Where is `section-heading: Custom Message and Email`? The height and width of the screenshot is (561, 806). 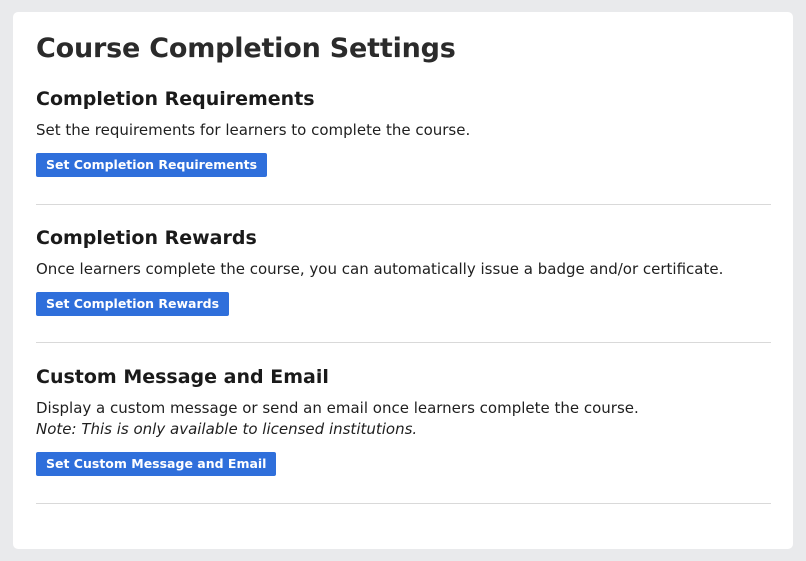 section-heading: Custom Message and Email is located at coordinates (182, 377).